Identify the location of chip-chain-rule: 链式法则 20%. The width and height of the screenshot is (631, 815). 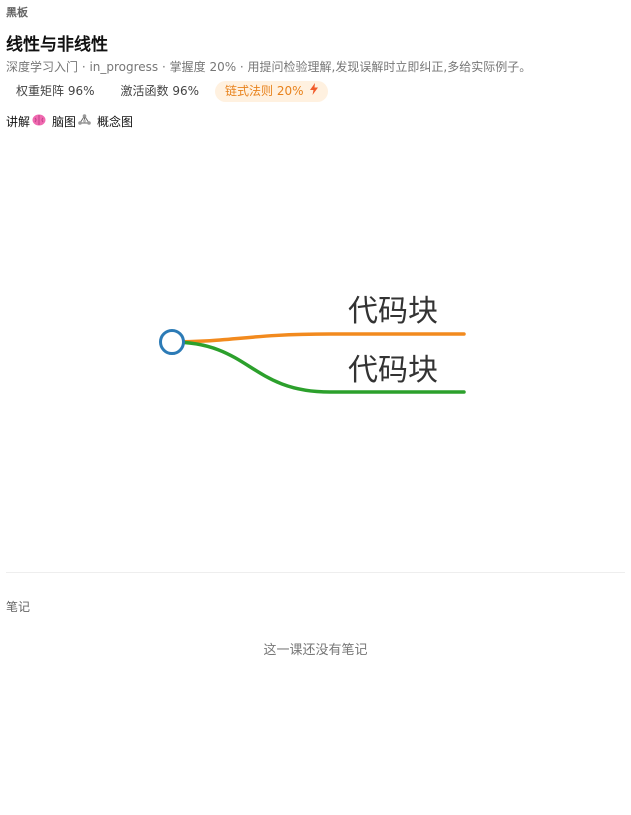
(271, 91).